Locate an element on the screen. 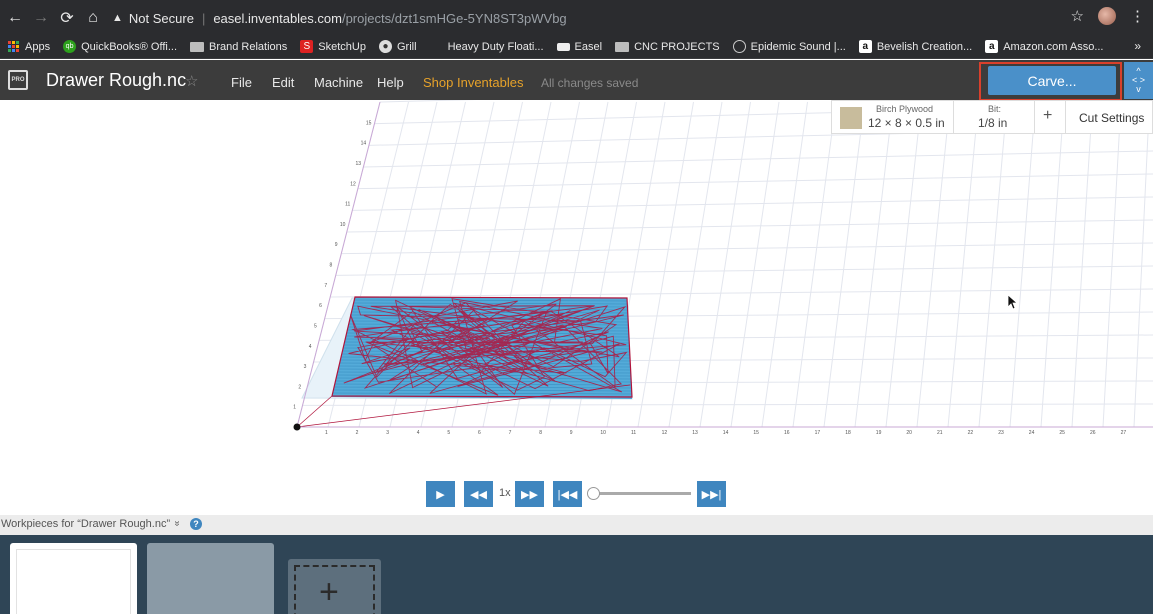  carve-highlight-box is located at coordinates (1050, 81).